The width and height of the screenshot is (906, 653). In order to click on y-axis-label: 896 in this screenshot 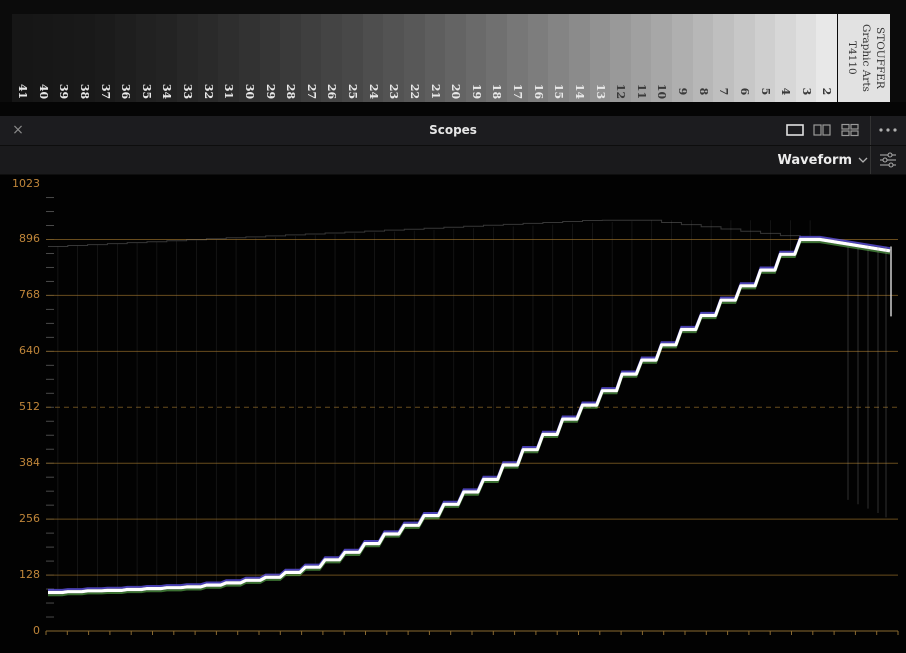, I will do `click(29, 239)`.